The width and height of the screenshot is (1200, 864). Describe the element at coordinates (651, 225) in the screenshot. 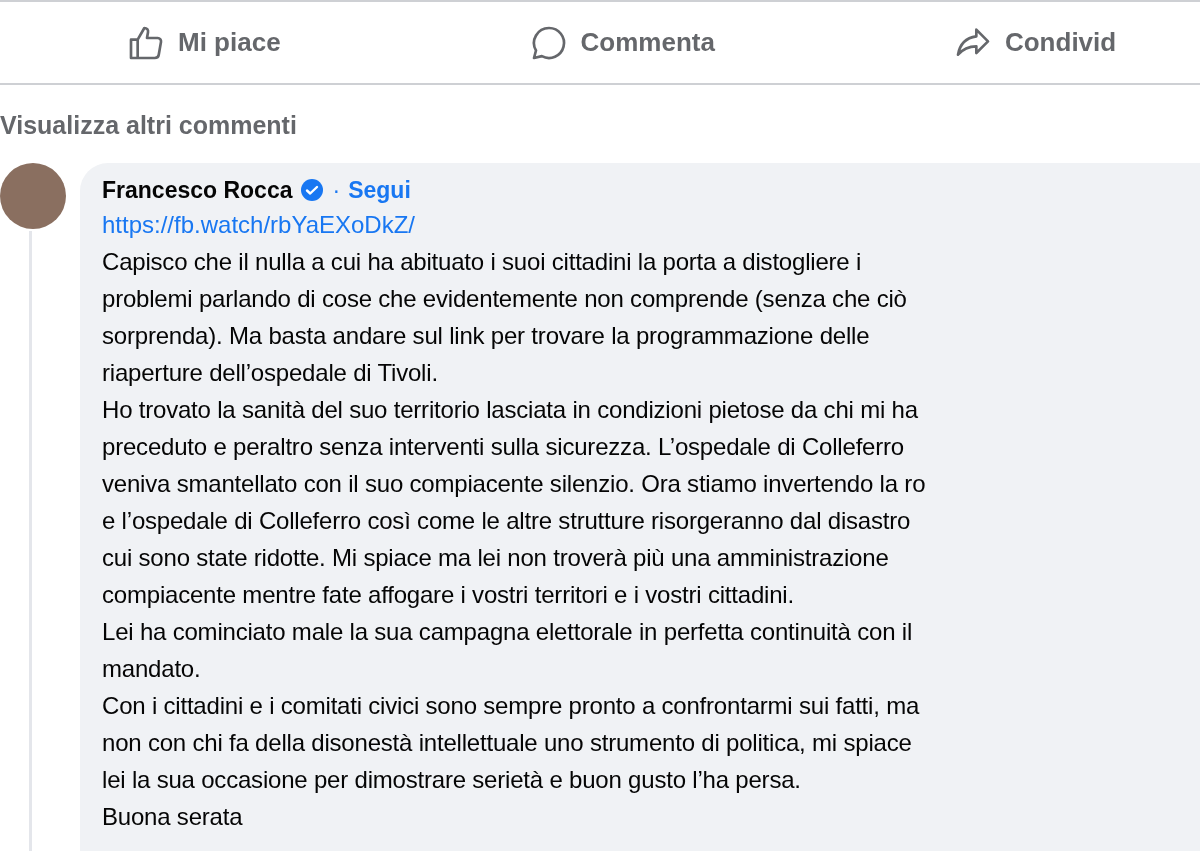

I see `video-link: https://fb.watch/rbYaEXoDkZ/` at that location.